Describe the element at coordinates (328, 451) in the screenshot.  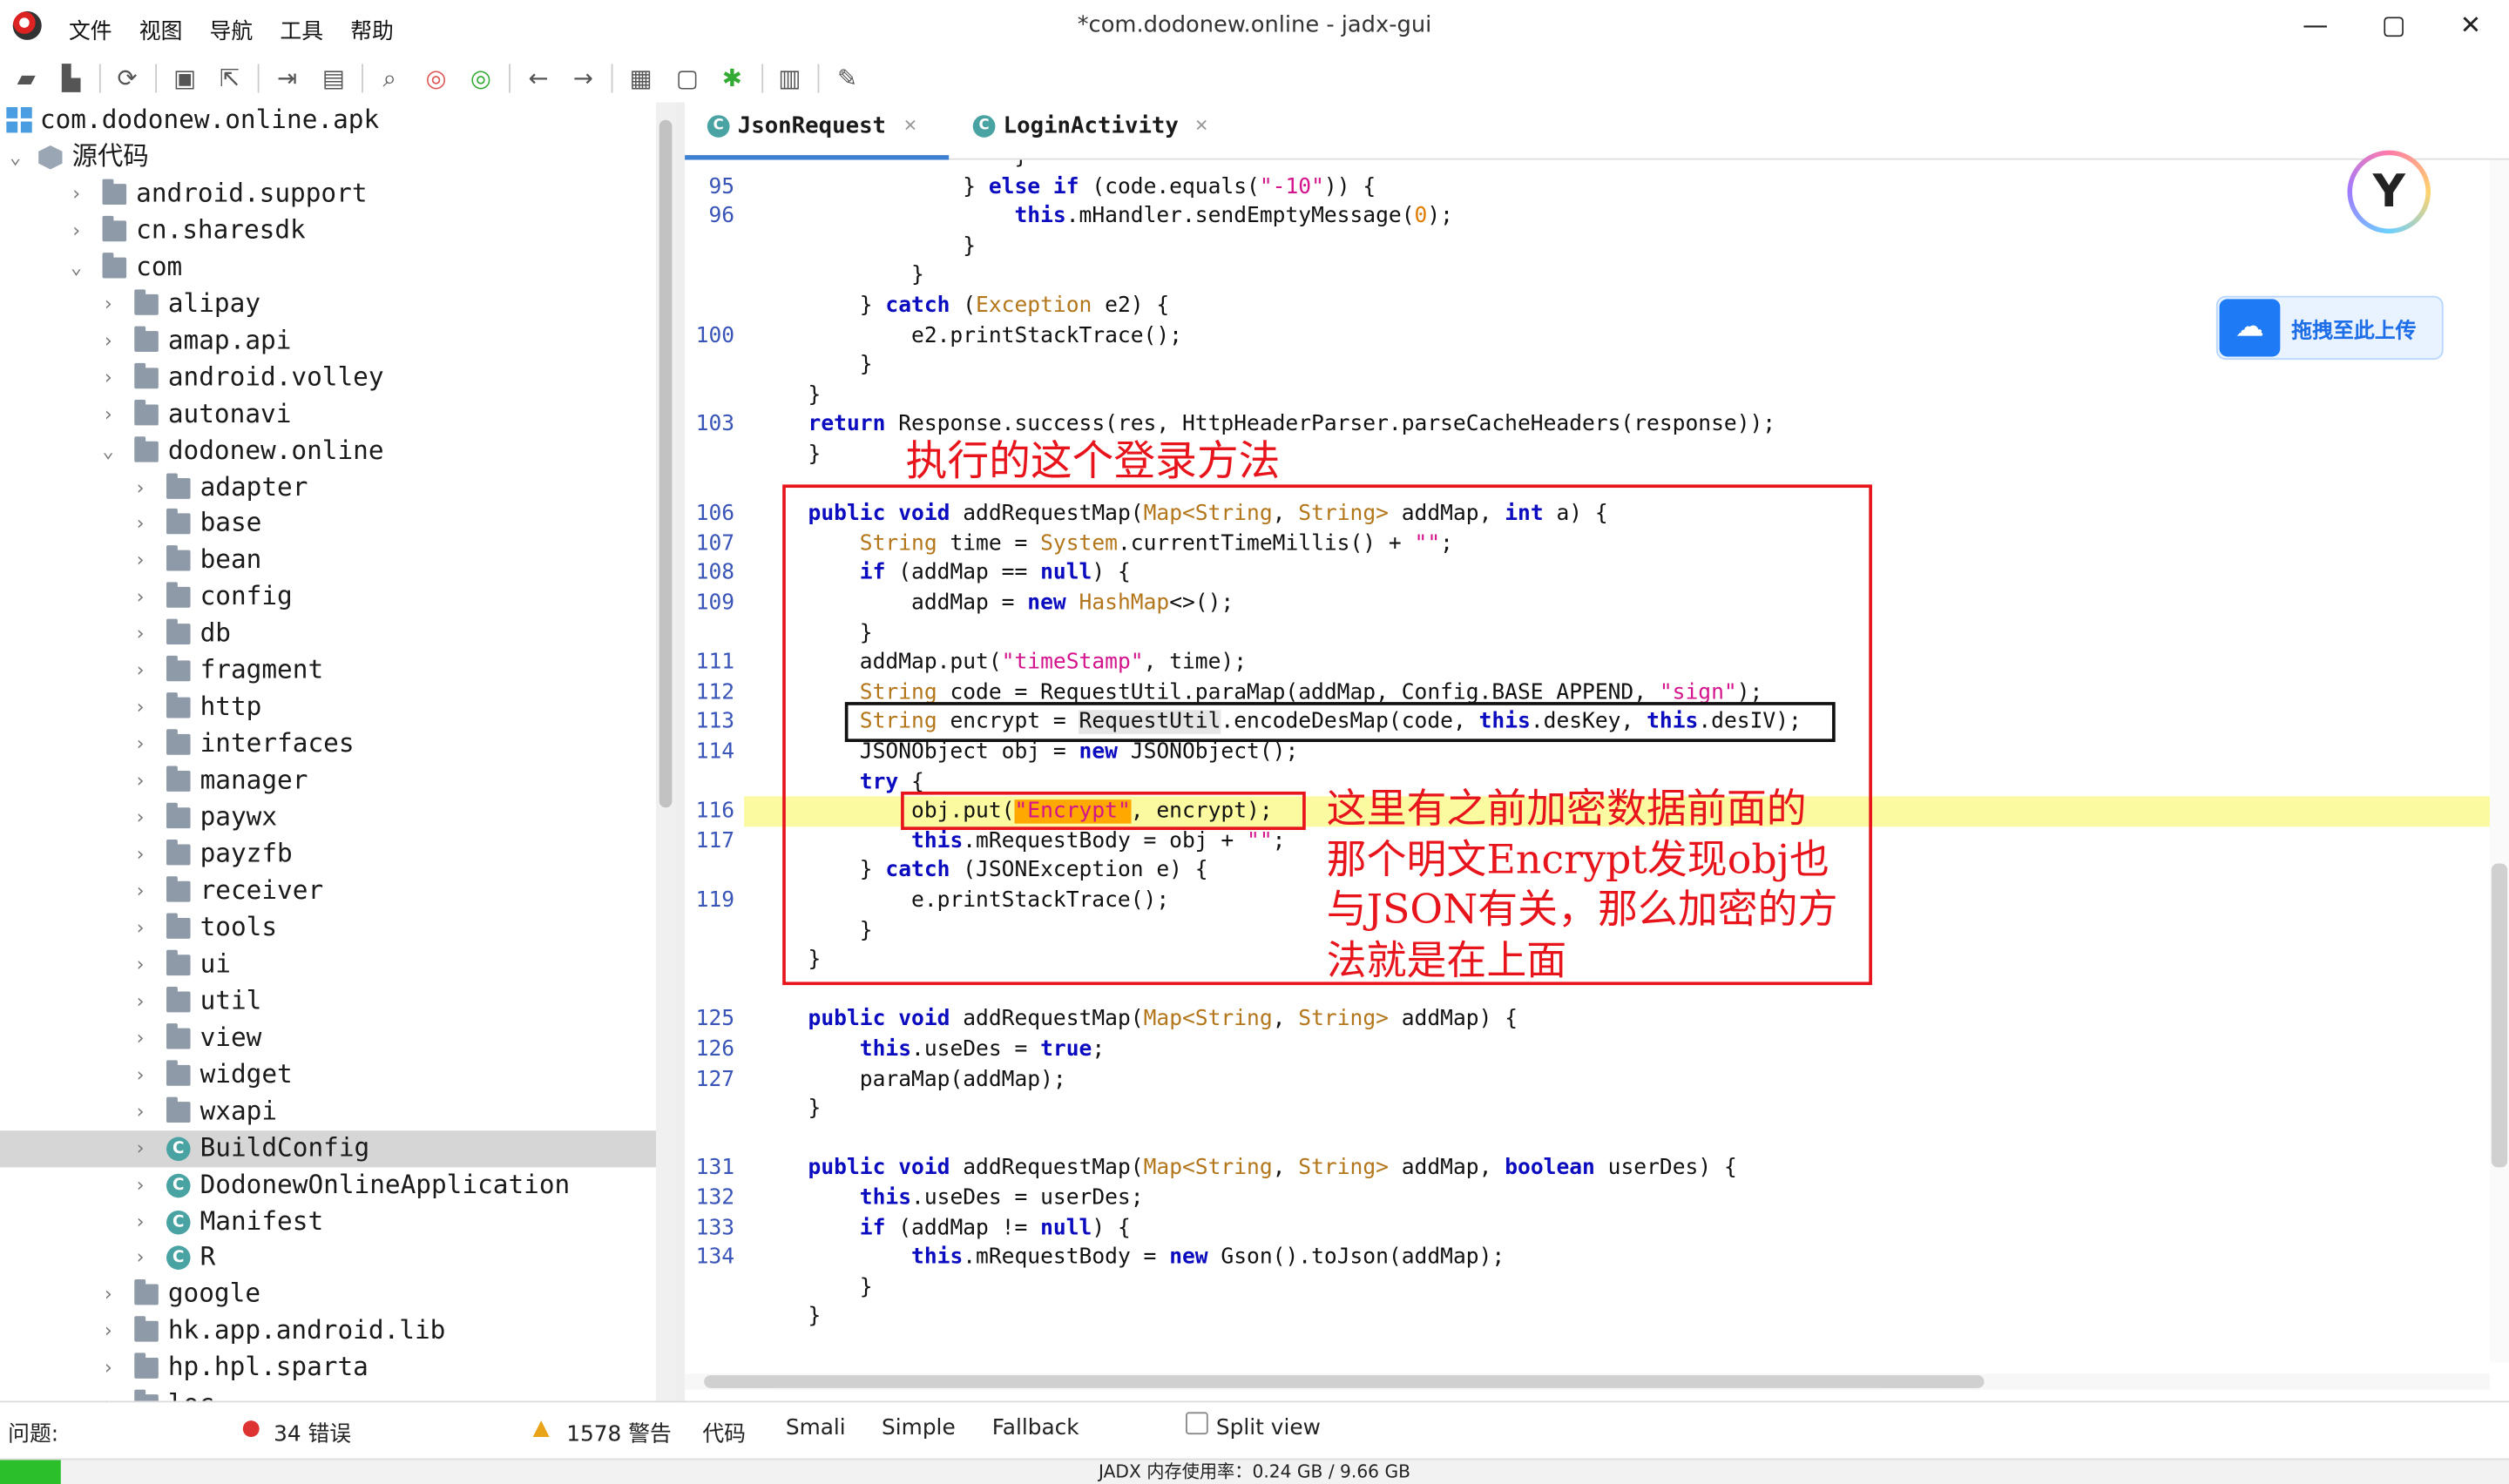
I see `tree-item: ⌄ dodonew.online` at that location.